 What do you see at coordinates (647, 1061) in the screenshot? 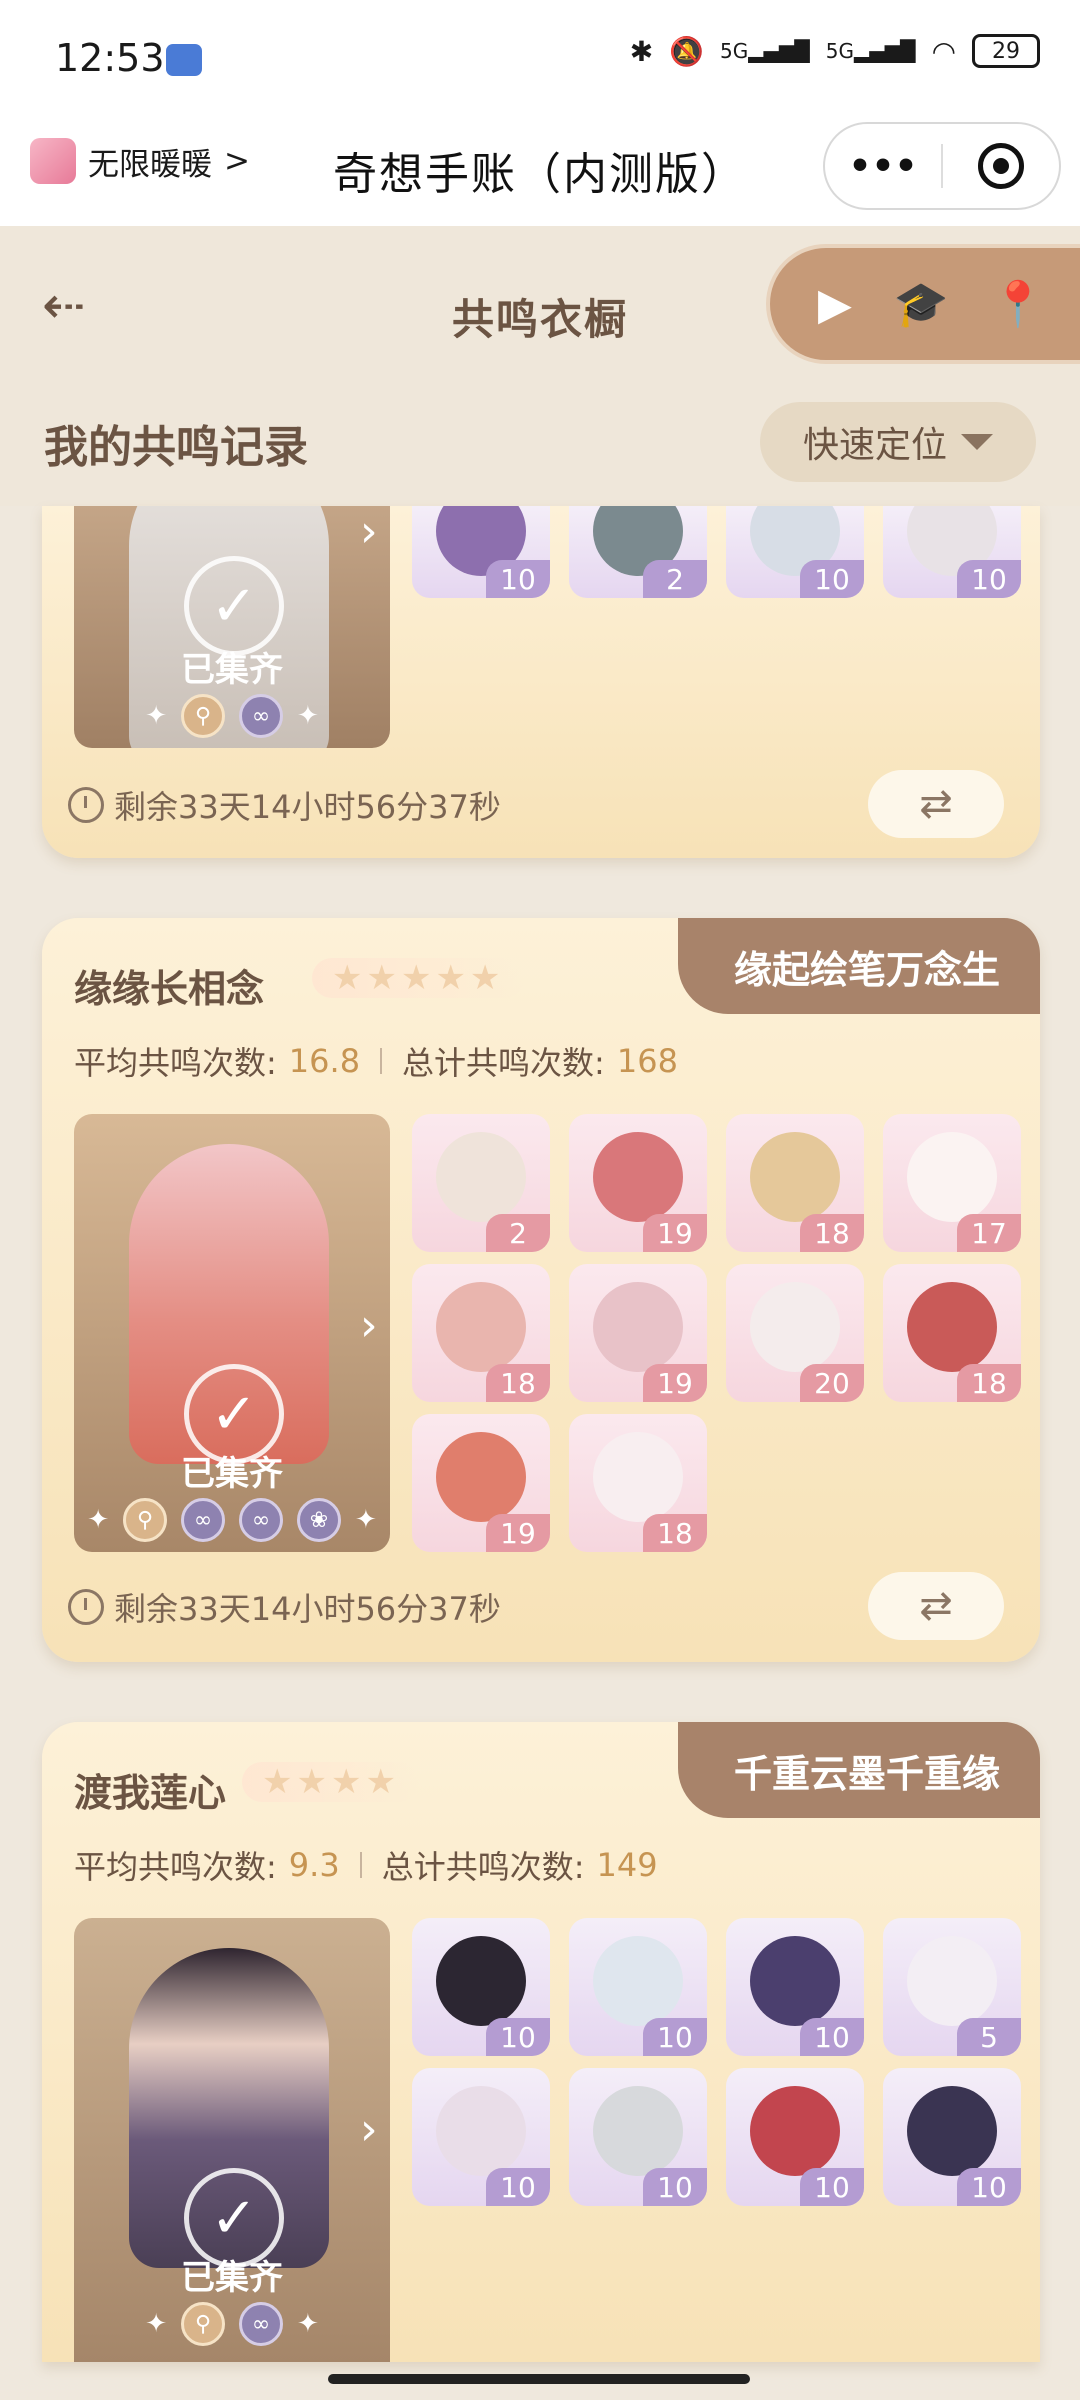
I see `total-value: 168` at bounding box center [647, 1061].